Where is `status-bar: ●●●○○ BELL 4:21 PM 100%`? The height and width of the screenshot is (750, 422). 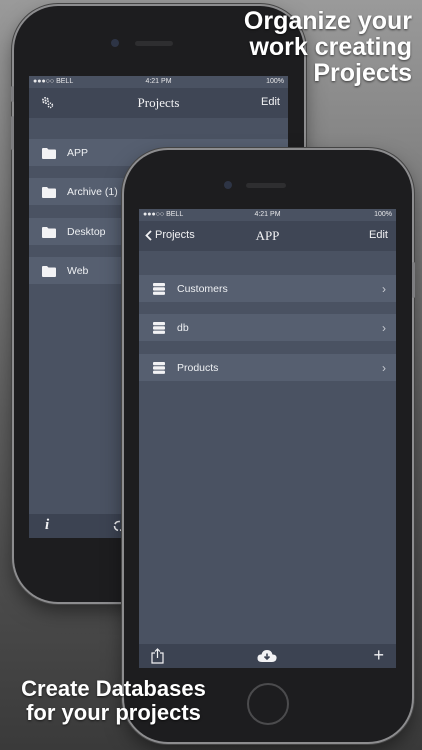
status-bar: ●●●○○ BELL 4:21 PM 100% is located at coordinates (267, 215).